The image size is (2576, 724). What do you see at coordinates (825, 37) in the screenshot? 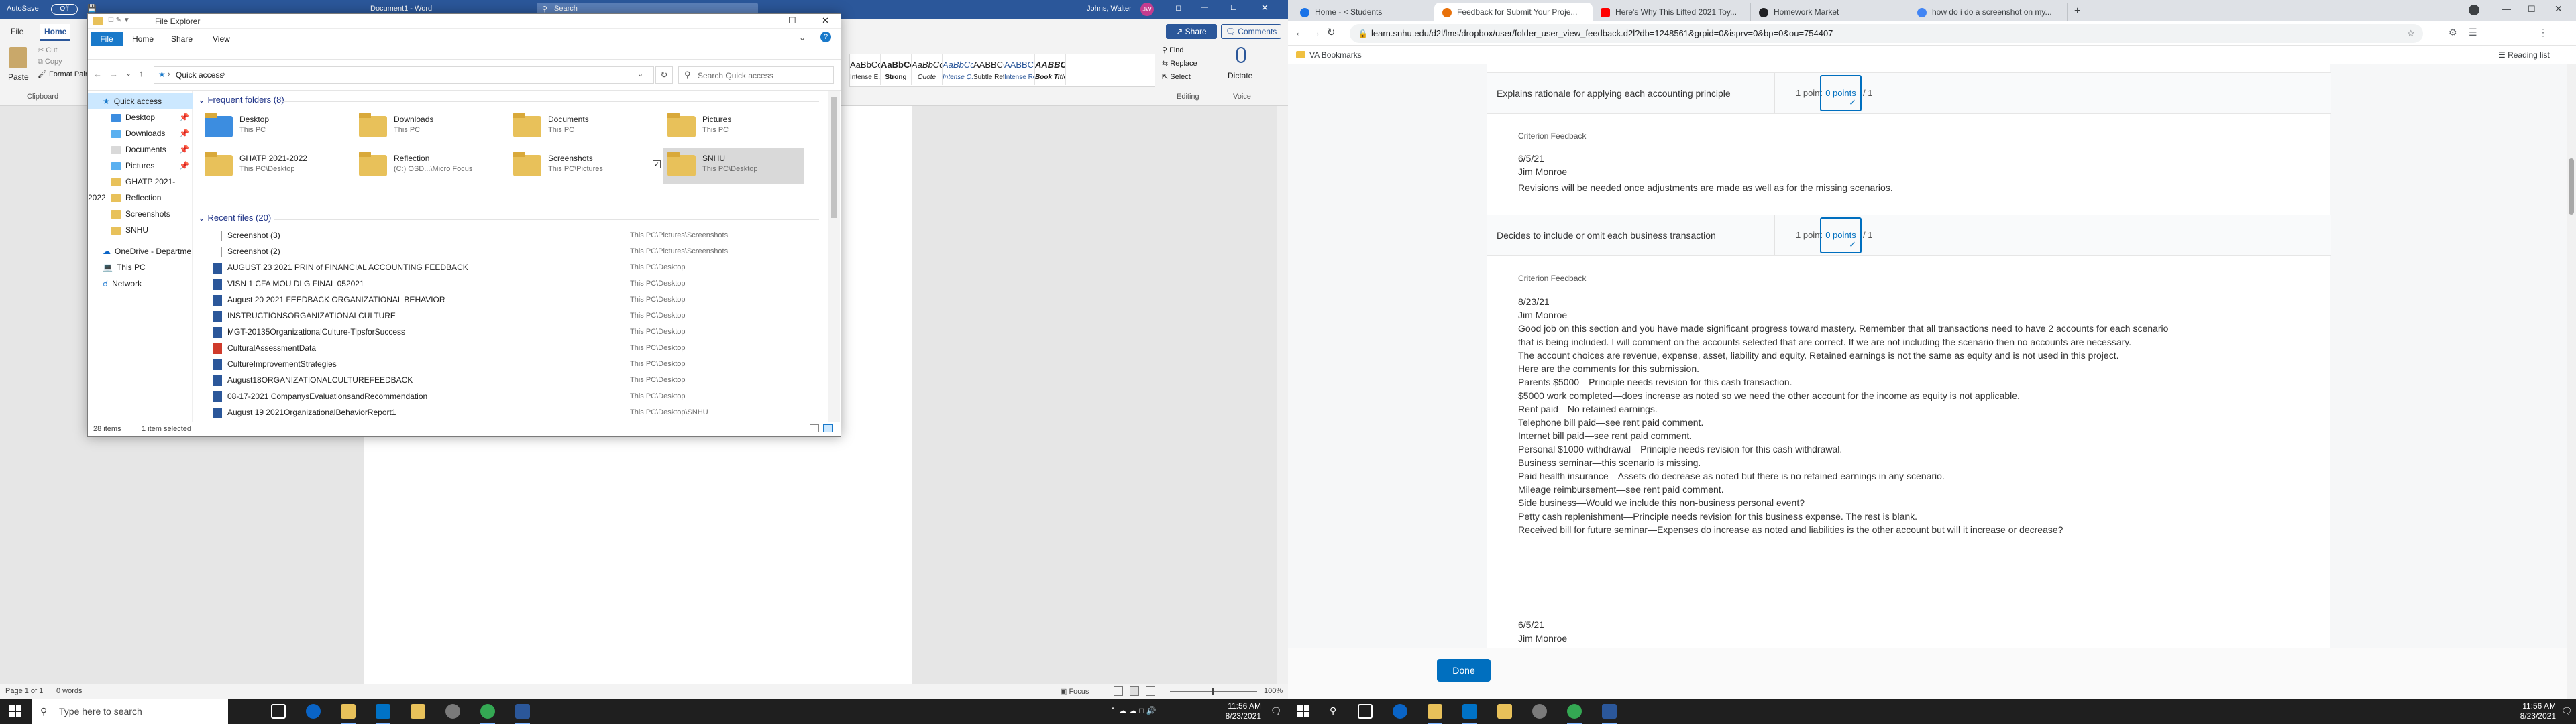
I see `help-icon: ?` at bounding box center [825, 37].